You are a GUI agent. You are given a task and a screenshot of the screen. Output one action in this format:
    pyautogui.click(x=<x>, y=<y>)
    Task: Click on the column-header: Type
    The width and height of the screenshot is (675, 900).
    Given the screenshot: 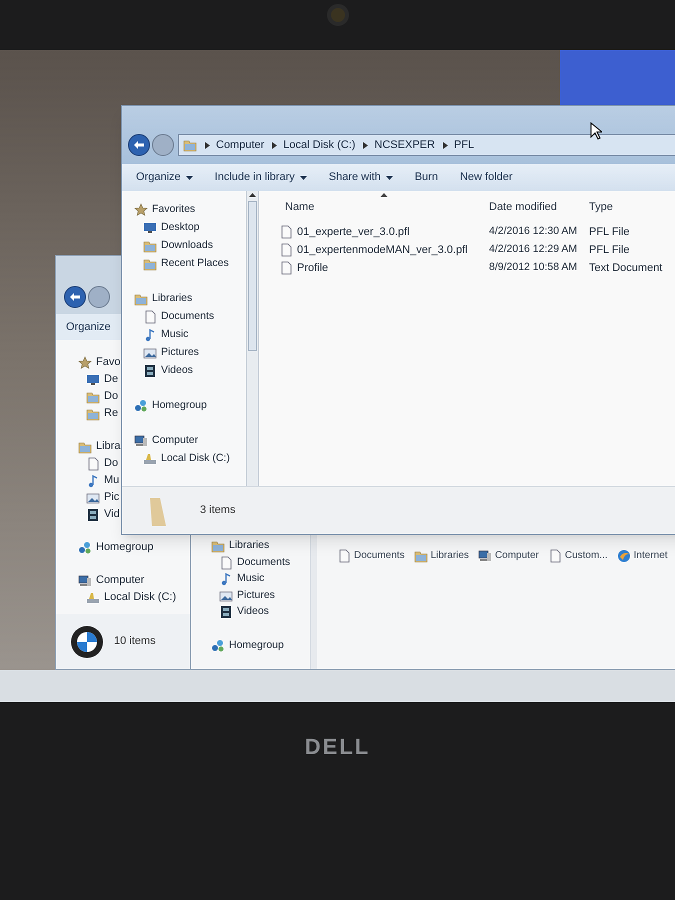 What is the action you would take?
    pyautogui.click(x=629, y=204)
    